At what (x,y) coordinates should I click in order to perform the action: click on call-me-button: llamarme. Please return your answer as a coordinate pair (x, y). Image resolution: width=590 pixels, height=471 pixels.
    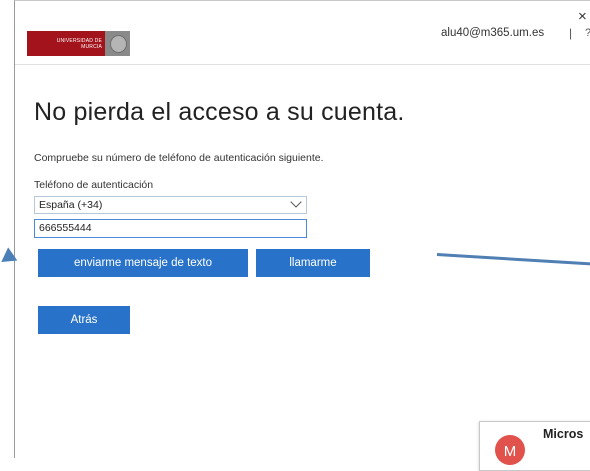
    Looking at the image, I should click on (313, 263).